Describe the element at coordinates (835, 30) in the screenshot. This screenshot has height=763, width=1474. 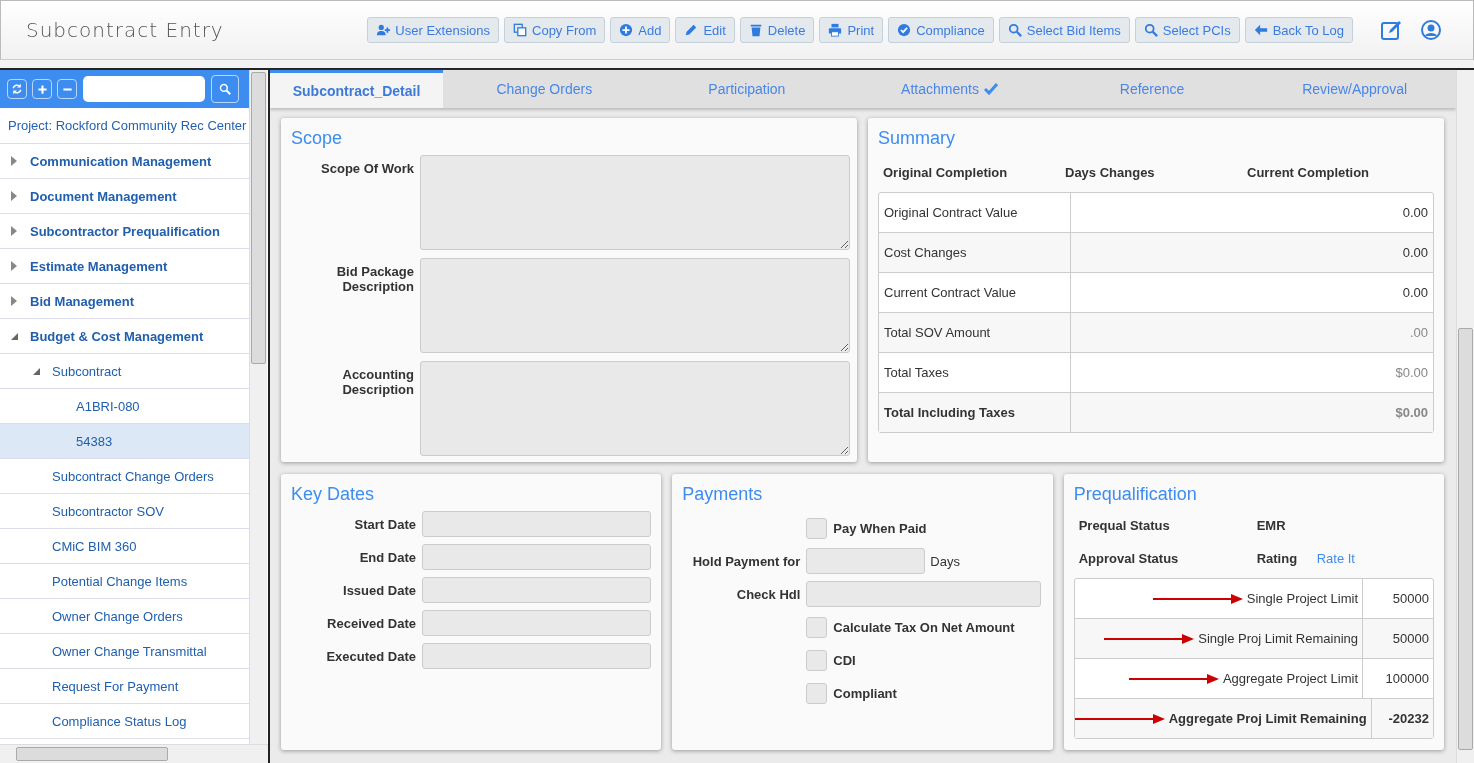
I see `print-icon` at that location.